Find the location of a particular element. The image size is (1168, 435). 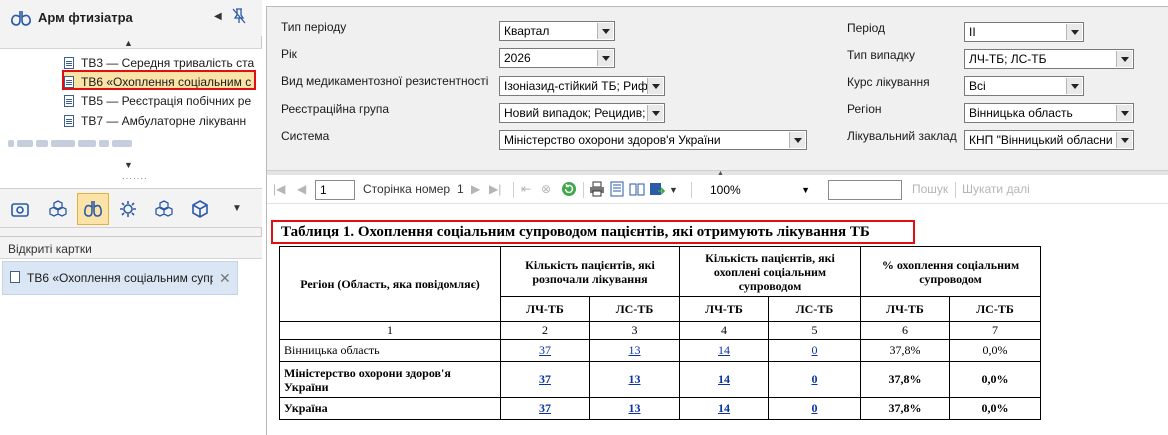

module-toolbar: ▼ is located at coordinates (131, 208).